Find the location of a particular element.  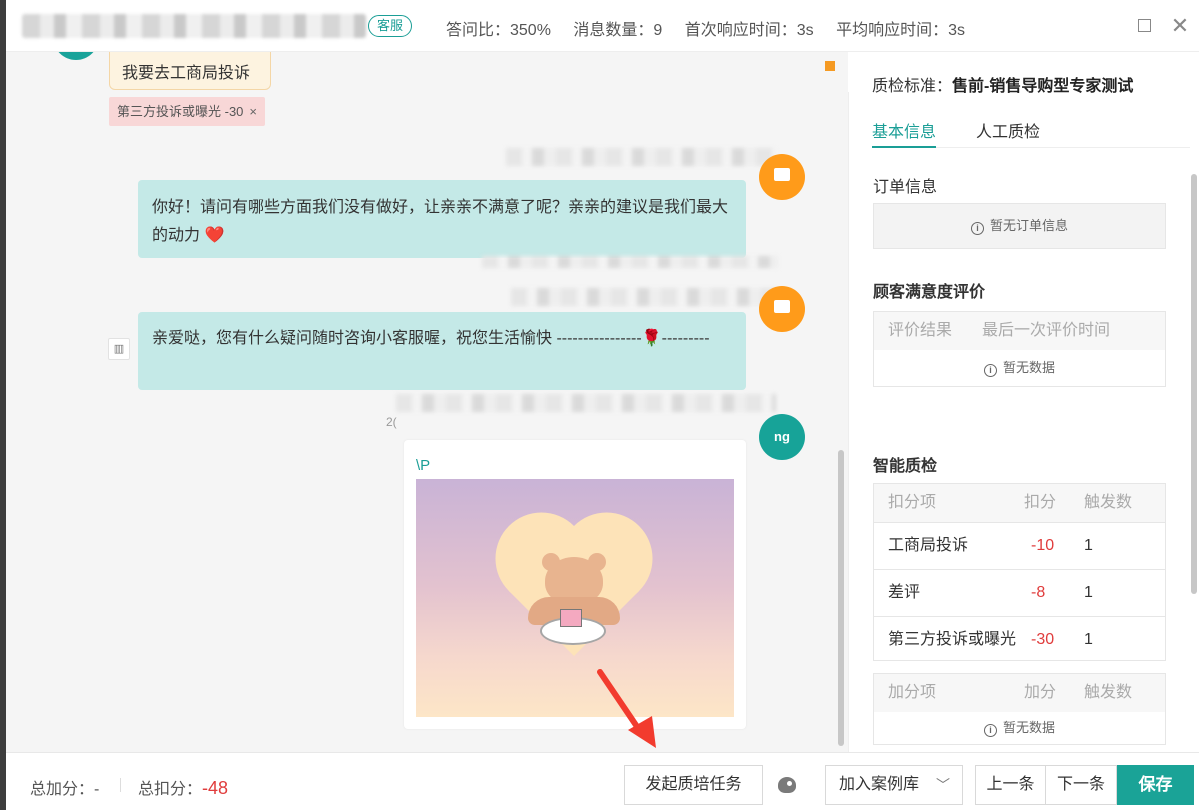

order-info-title: 订单信息 is located at coordinates (905, 187).